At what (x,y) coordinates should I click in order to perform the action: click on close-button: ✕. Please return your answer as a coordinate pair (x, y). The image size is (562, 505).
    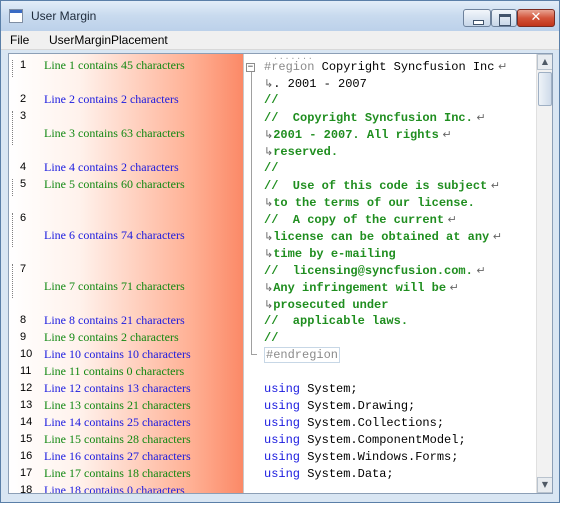
    Looking at the image, I should click on (536, 18).